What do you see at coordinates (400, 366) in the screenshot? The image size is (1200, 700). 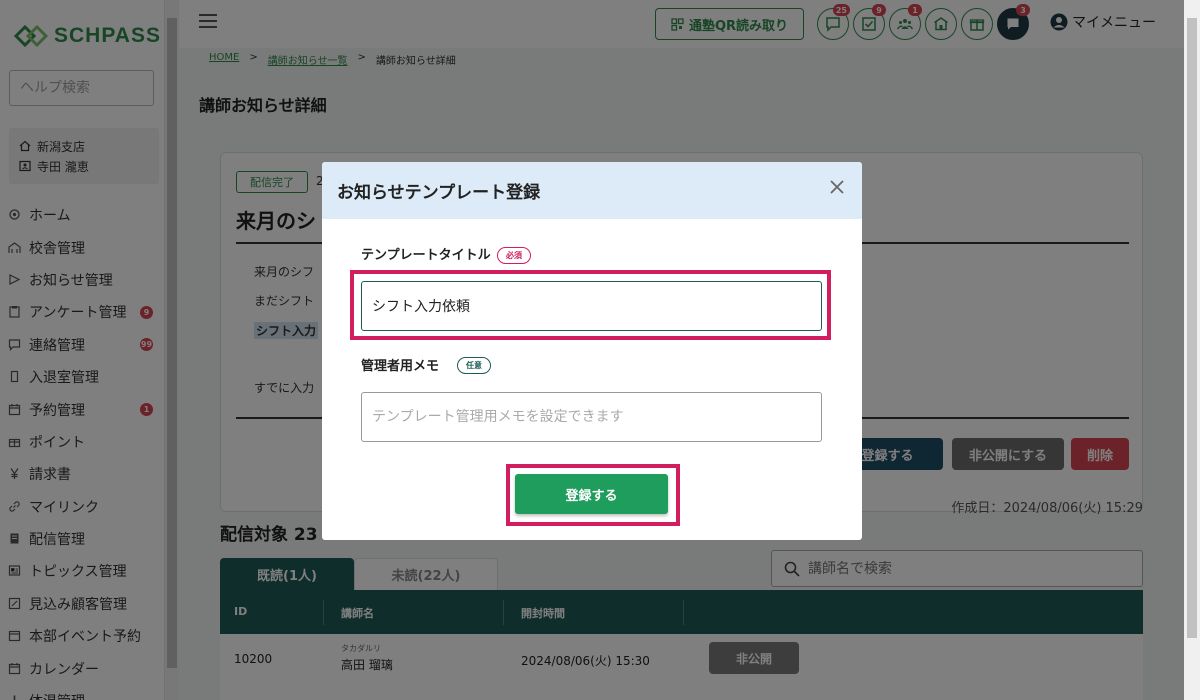 I see `admin-memo-label: 管理者用メモ` at bounding box center [400, 366].